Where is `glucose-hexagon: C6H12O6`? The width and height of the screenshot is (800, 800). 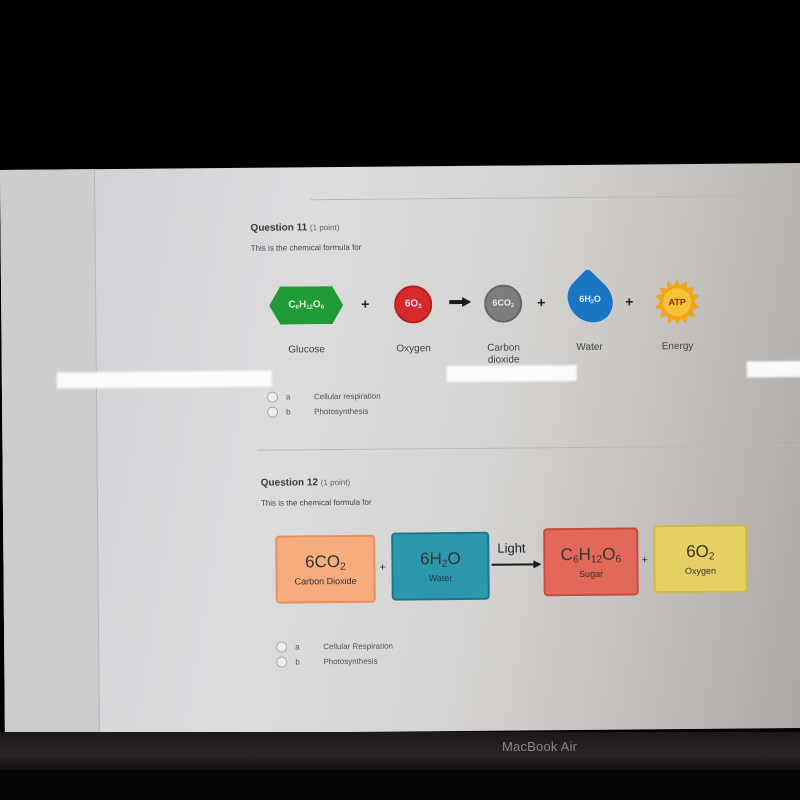
glucose-hexagon: C6H12O6 is located at coordinates (306, 305).